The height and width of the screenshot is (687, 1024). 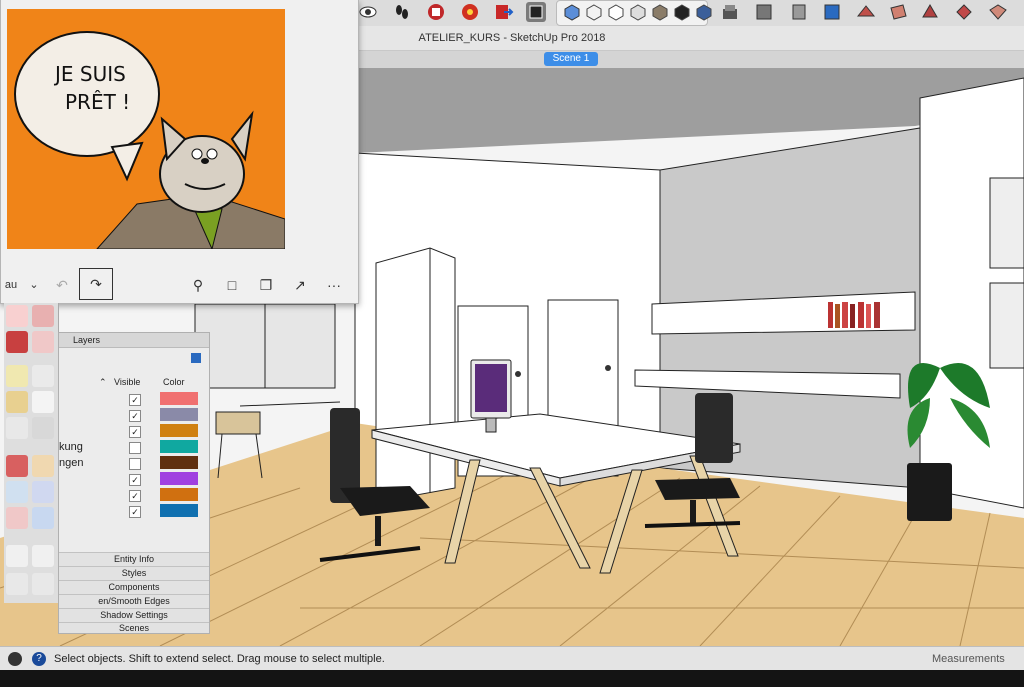 I want to click on xray-style-icon, so click(x=536, y=12).